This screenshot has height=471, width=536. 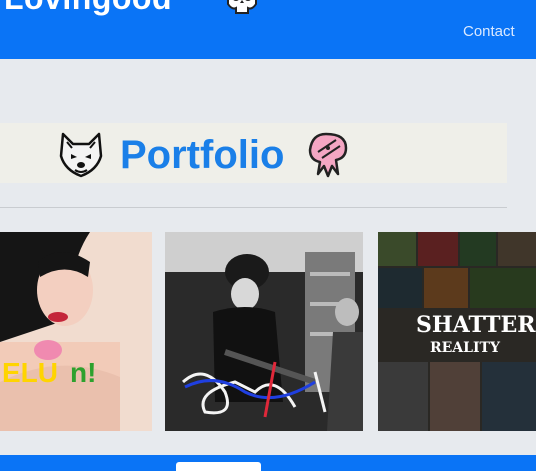 What do you see at coordinates (465, 348) in the screenshot?
I see `svg-text: REALITY` at bounding box center [465, 348].